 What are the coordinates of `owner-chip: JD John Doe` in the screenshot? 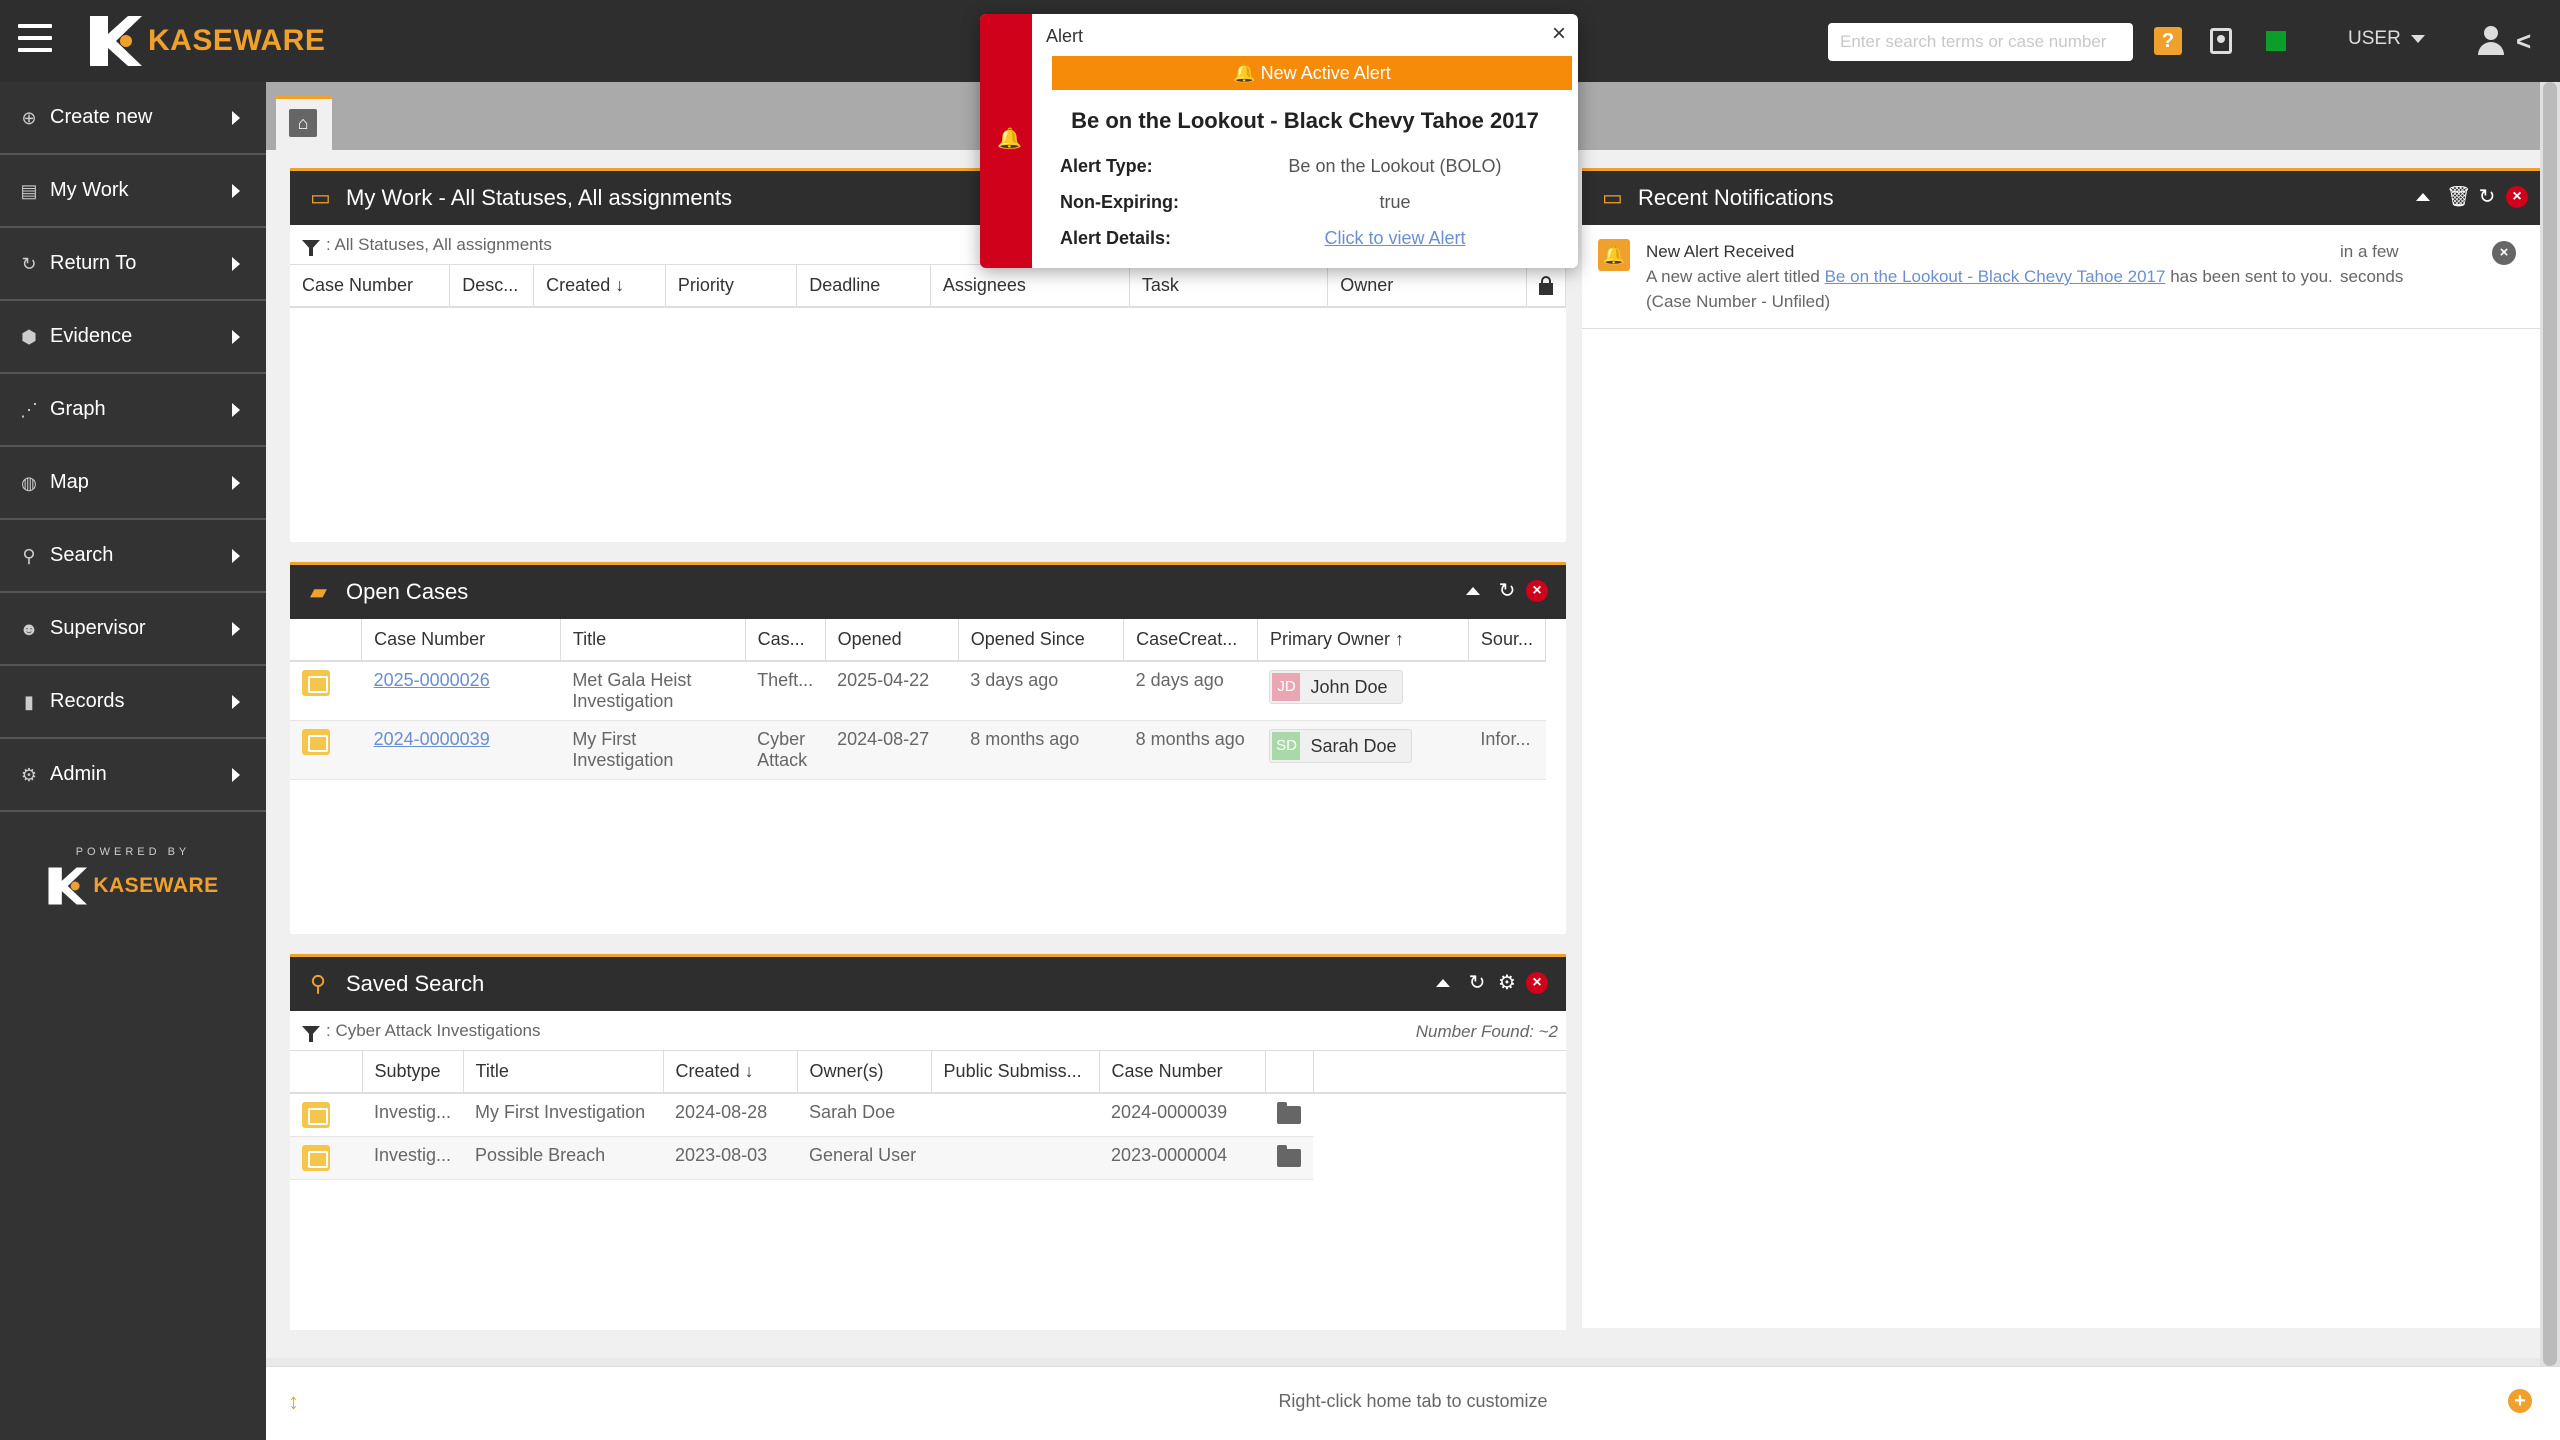 It's located at (1336, 687).